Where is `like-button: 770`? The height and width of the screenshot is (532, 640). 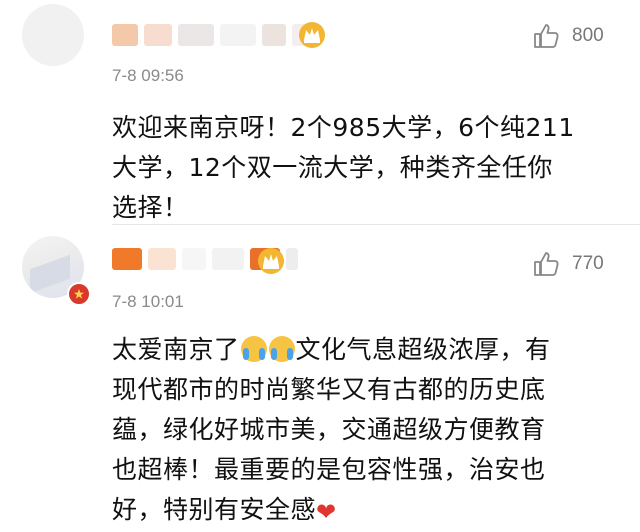 like-button: 770 is located at coordinates (568, 264).